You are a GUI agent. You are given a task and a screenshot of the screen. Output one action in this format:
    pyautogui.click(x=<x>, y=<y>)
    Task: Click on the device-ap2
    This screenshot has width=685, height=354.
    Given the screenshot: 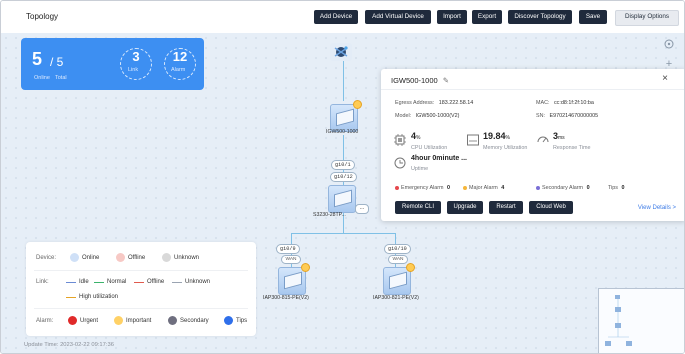 What is the action you would take?
    pyautogui.click(x=399, y=279)
    